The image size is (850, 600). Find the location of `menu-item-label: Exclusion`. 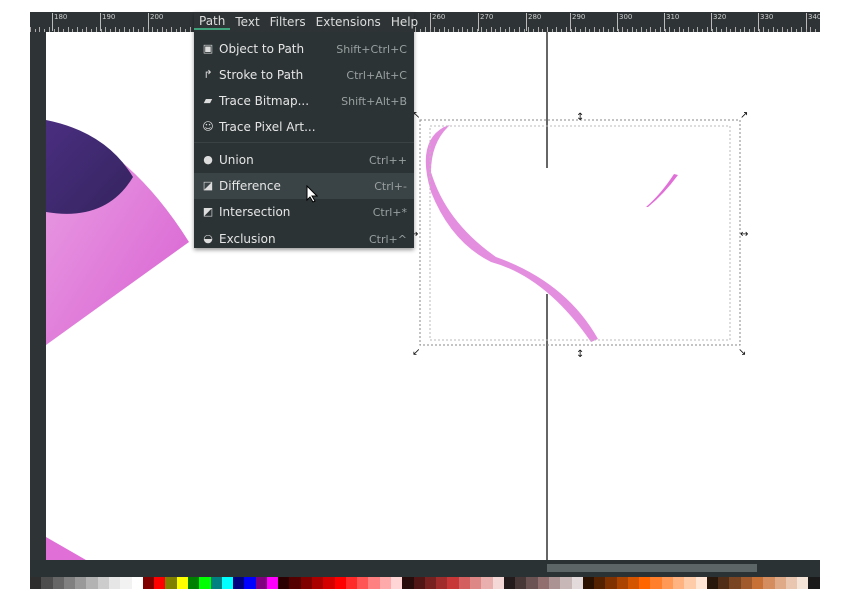

menu-item-label: Exclusion is located at coordinates (247, 239).